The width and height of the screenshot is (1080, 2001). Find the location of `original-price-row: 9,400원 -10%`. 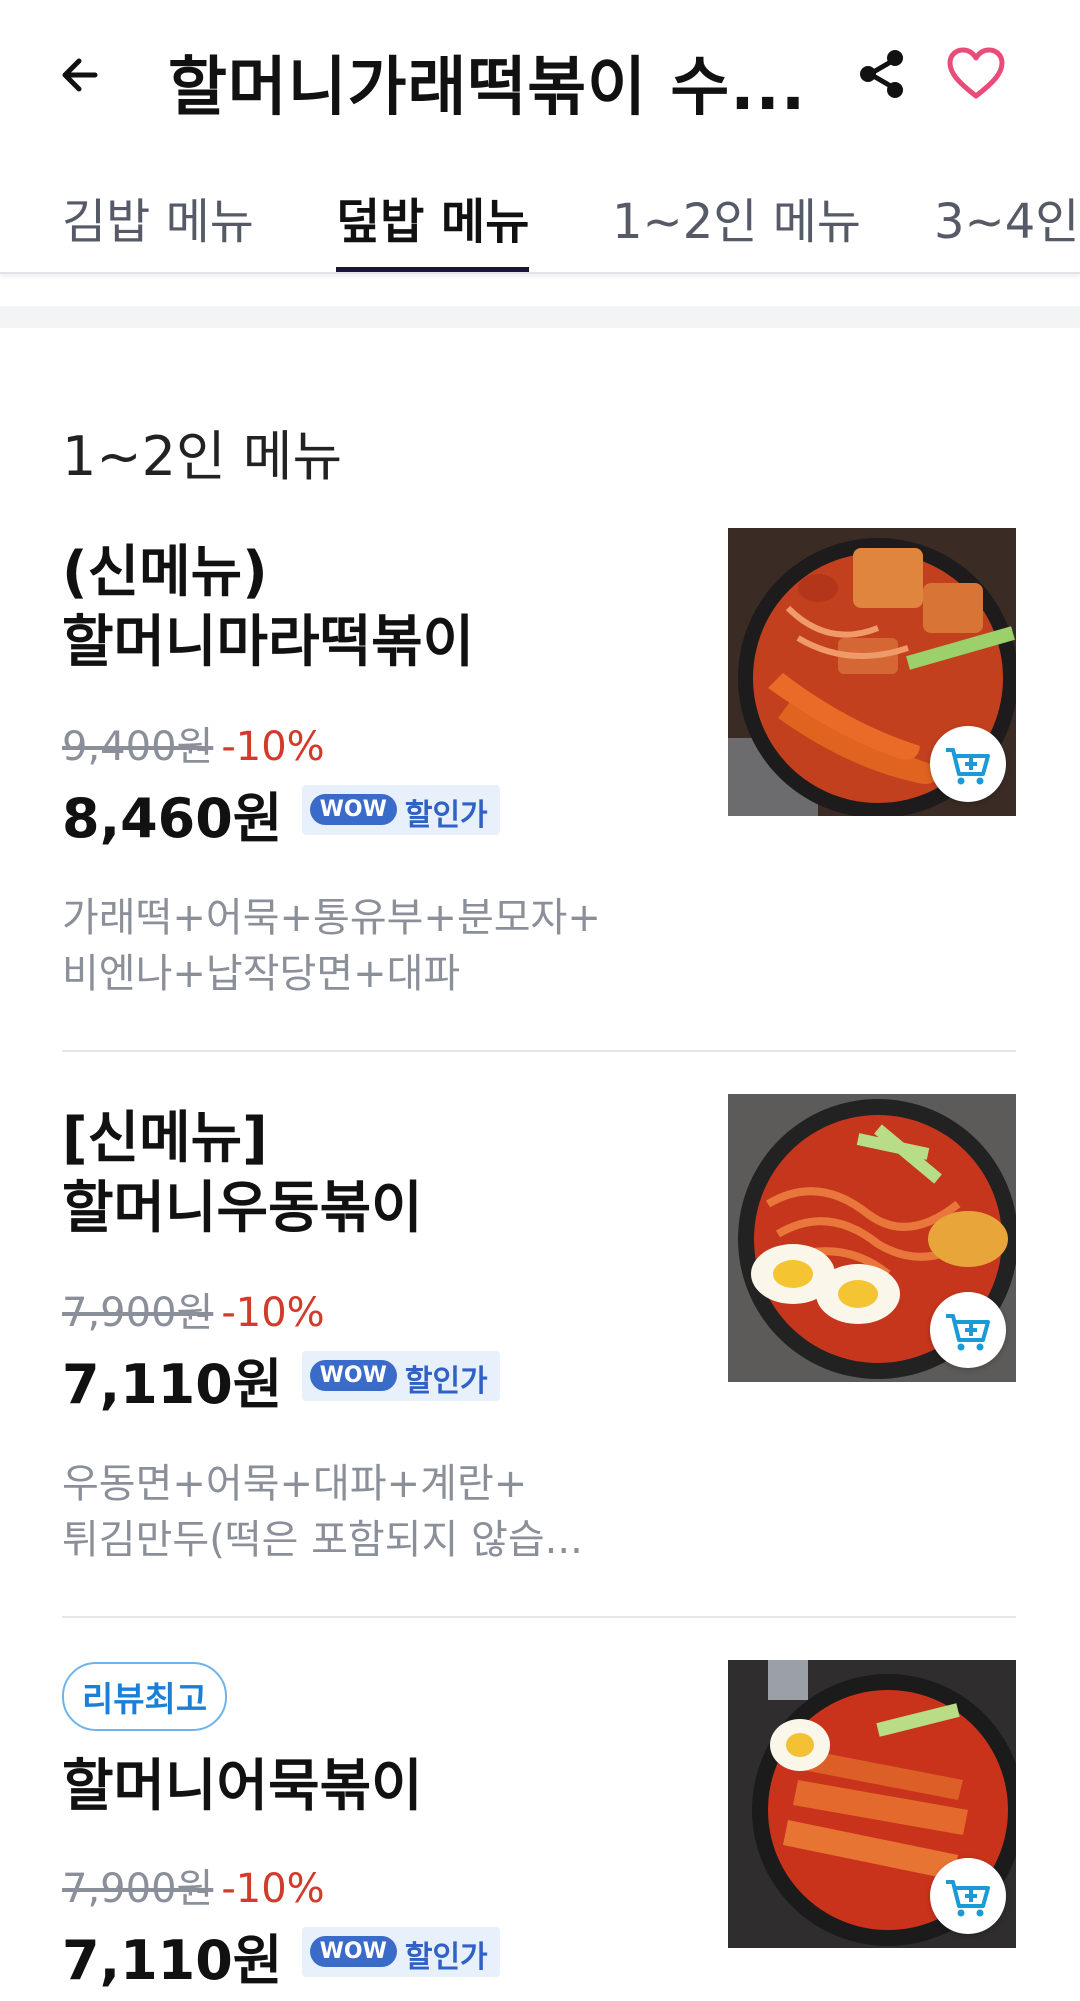

original-price-row: 9,400원 -10% is located at coordinates (193, 743).